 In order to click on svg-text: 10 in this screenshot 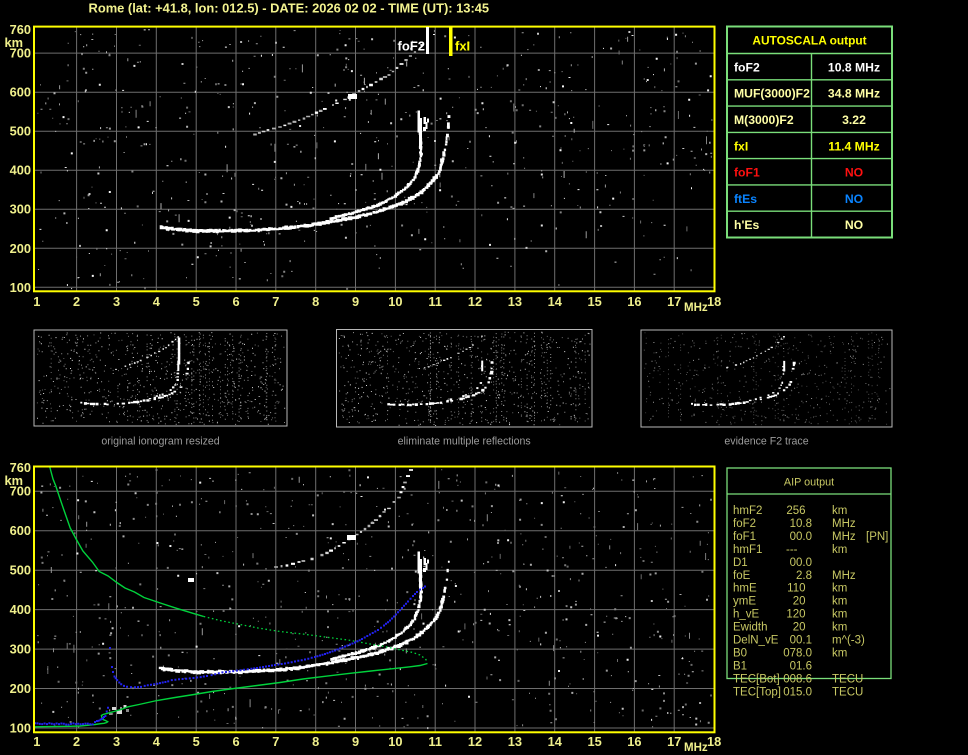, I will do `click(395, 741)`.